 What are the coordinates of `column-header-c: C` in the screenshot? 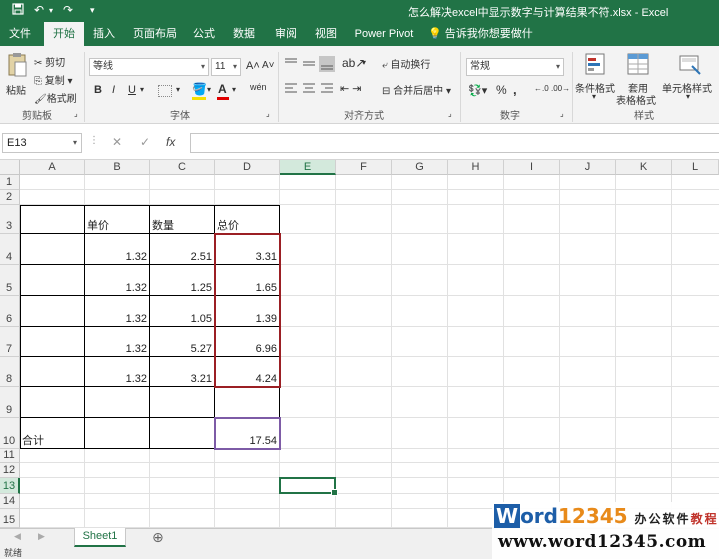 It's located at (182, 167).